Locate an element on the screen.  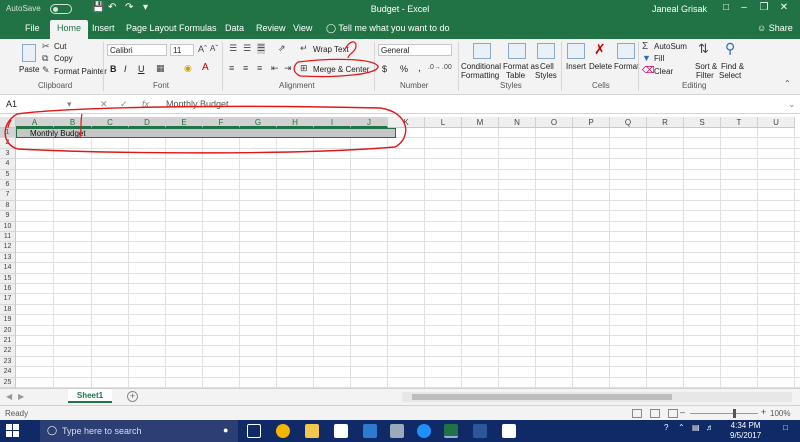
next-sheet-icon: ▶ is located at coordinates (21, 396).